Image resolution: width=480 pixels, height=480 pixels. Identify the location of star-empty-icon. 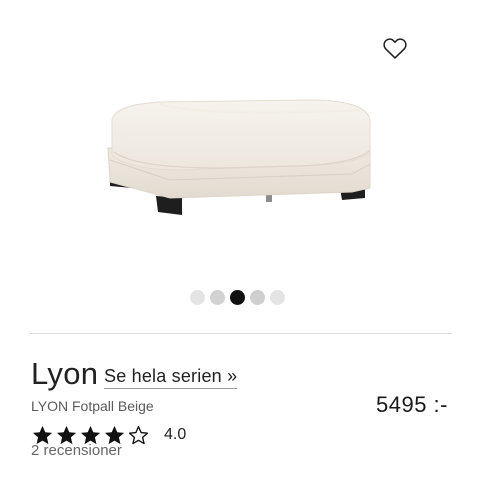
(138, 434).